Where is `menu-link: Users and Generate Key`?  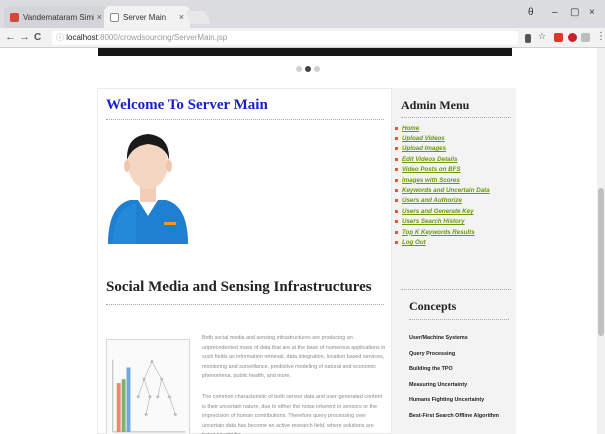
menu-link: Users and Generate Key is located at coordinates (438, 211).